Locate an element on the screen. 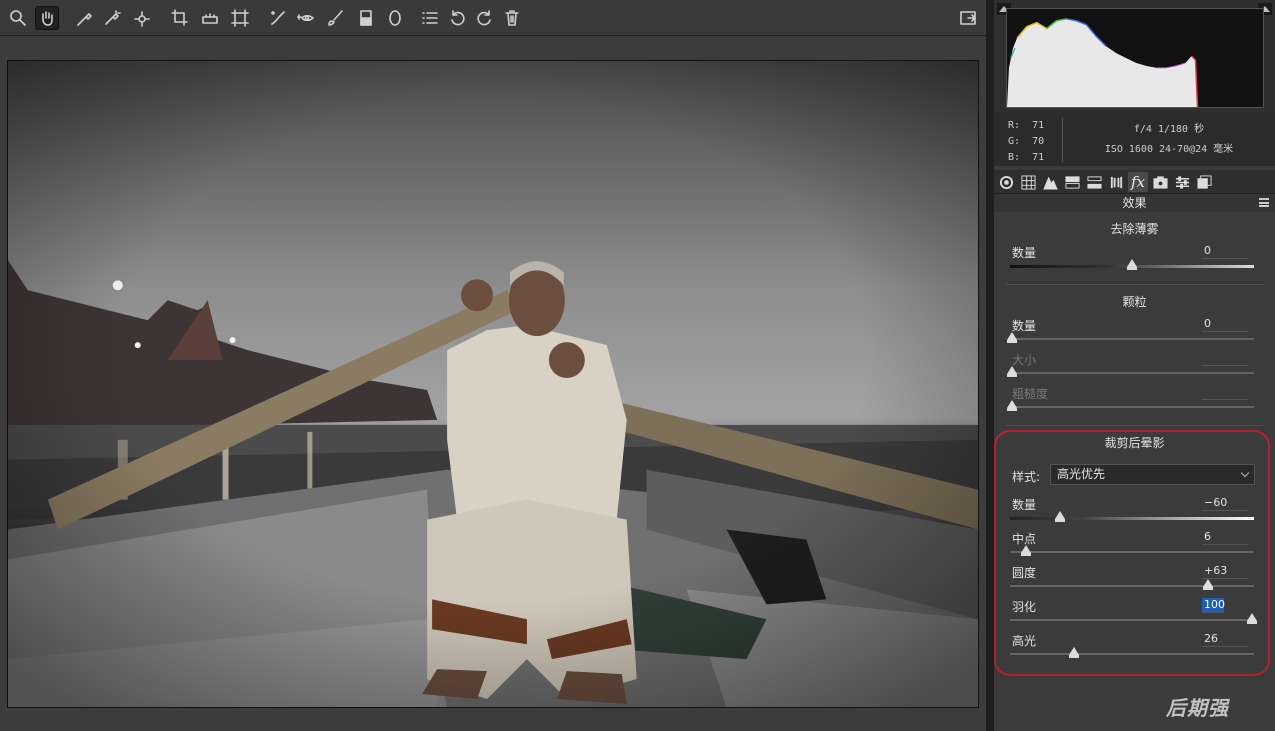 The height and width of the screenshot is (731, 1275). grain-roughness-value is located at coordinates (1225, 392).